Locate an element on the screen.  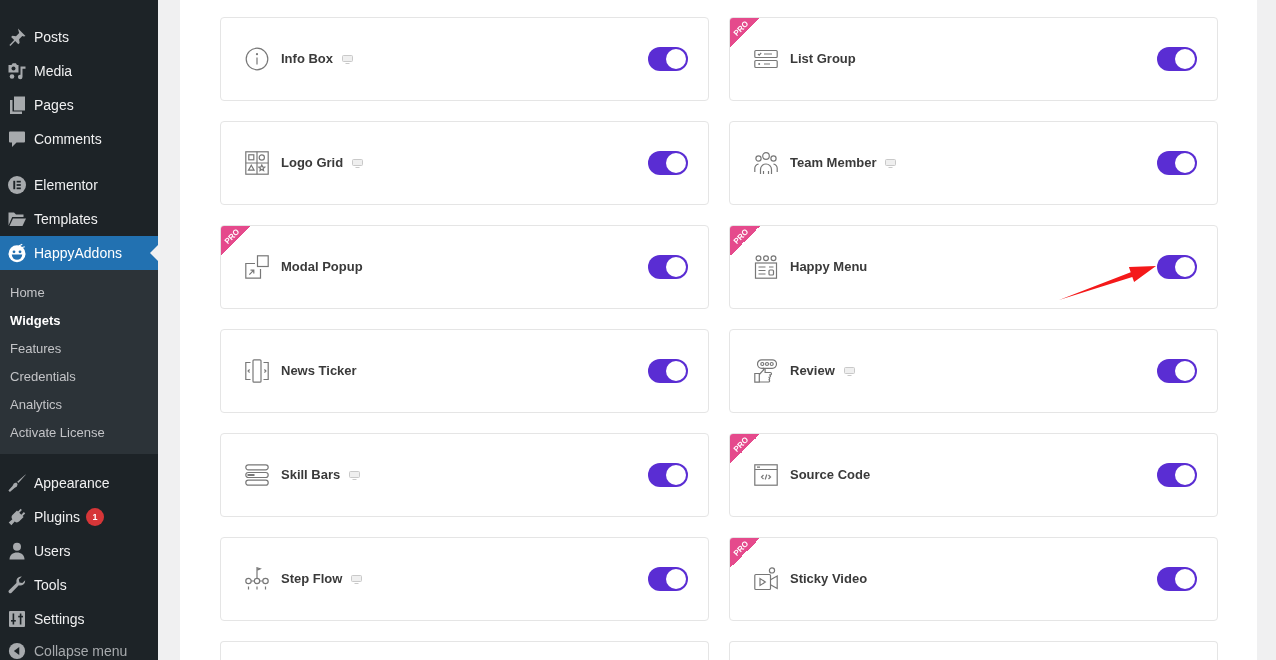
sidebar-menu-item: Settings is located at coordinates (79, 619).